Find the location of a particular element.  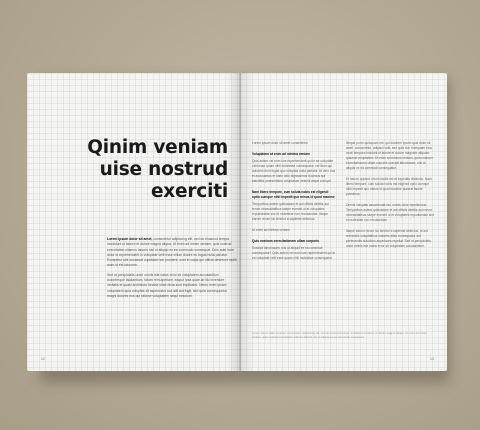

column-top-line: Lorem ipsum dolor sit amet consectetur is located at coordinates (280, 143).